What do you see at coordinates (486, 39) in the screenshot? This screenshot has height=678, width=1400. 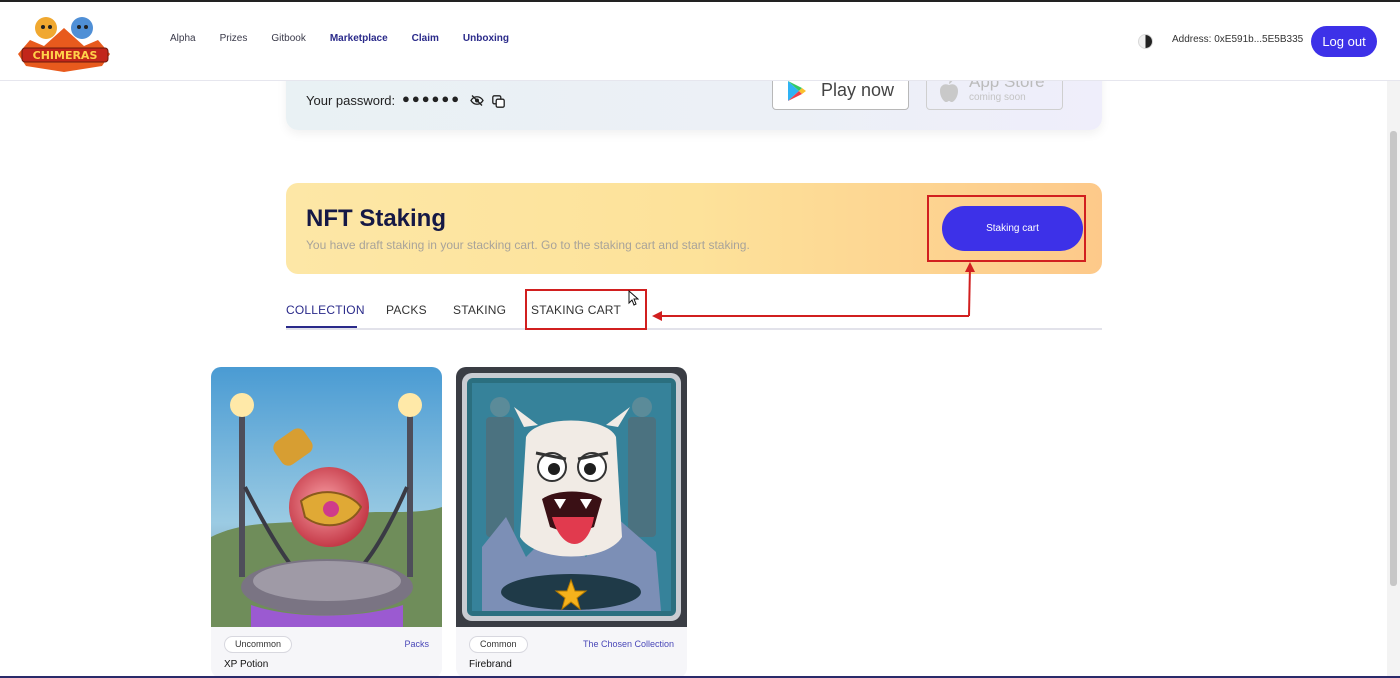 I see `nav-unboxing: Unboxing` at bounding box center [486, 39].